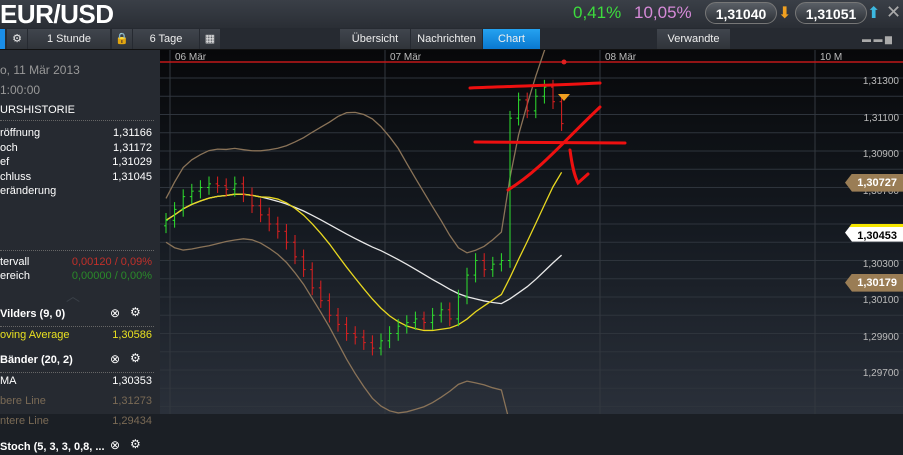  What do you see at coordinates (597, 12) in the screenshot?
I see `change-percent: 0,41%` at bounding box center [597, 12].